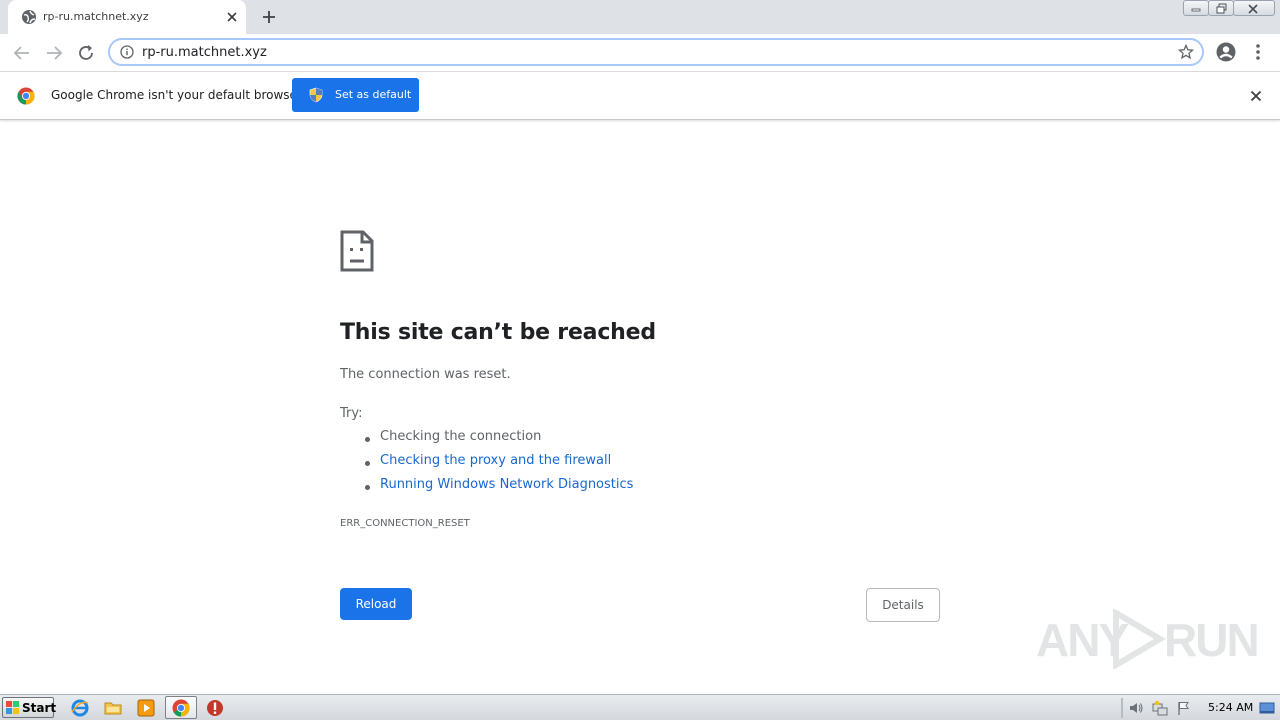 The width and height of the screenshot is (1280, 720). What do you see at coordinates (316, 95) in the screenshot?
I see `uac-shield-icon` at bounding box center [316, 95].